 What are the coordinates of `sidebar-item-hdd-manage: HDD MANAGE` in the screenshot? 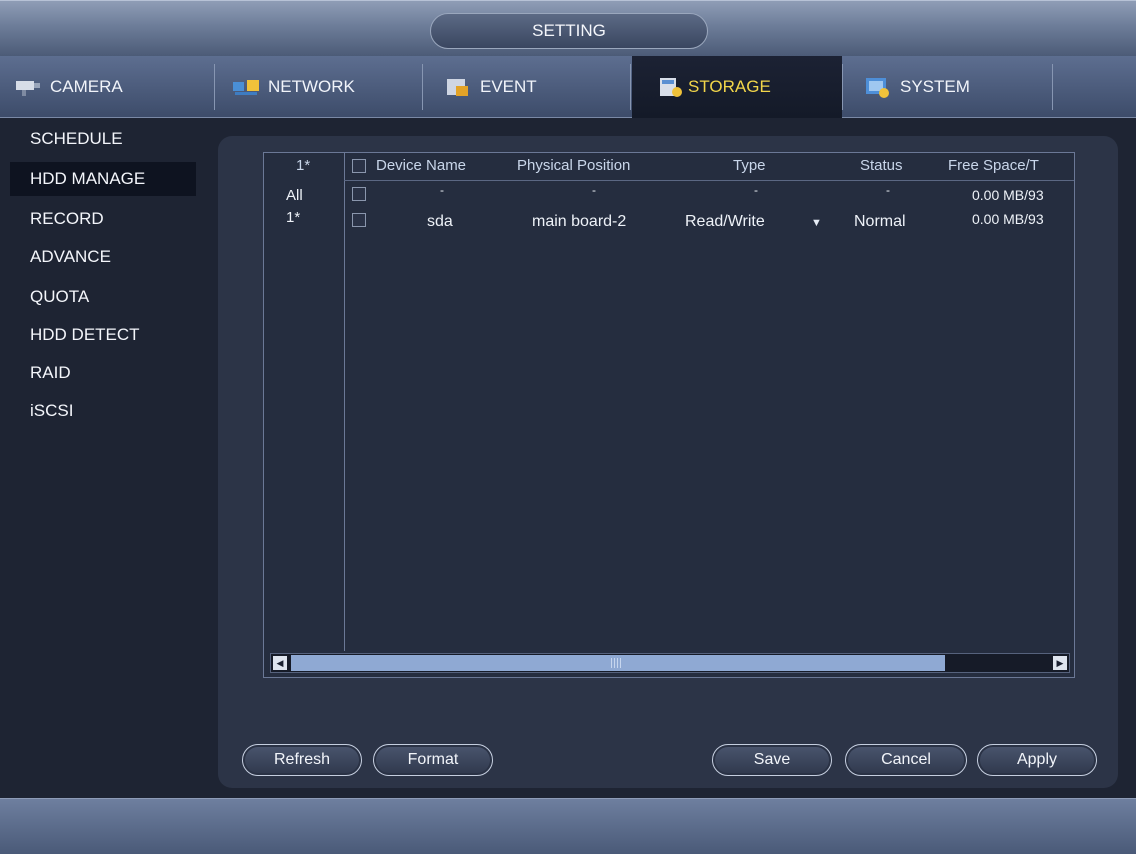 It's located at (103, 179).